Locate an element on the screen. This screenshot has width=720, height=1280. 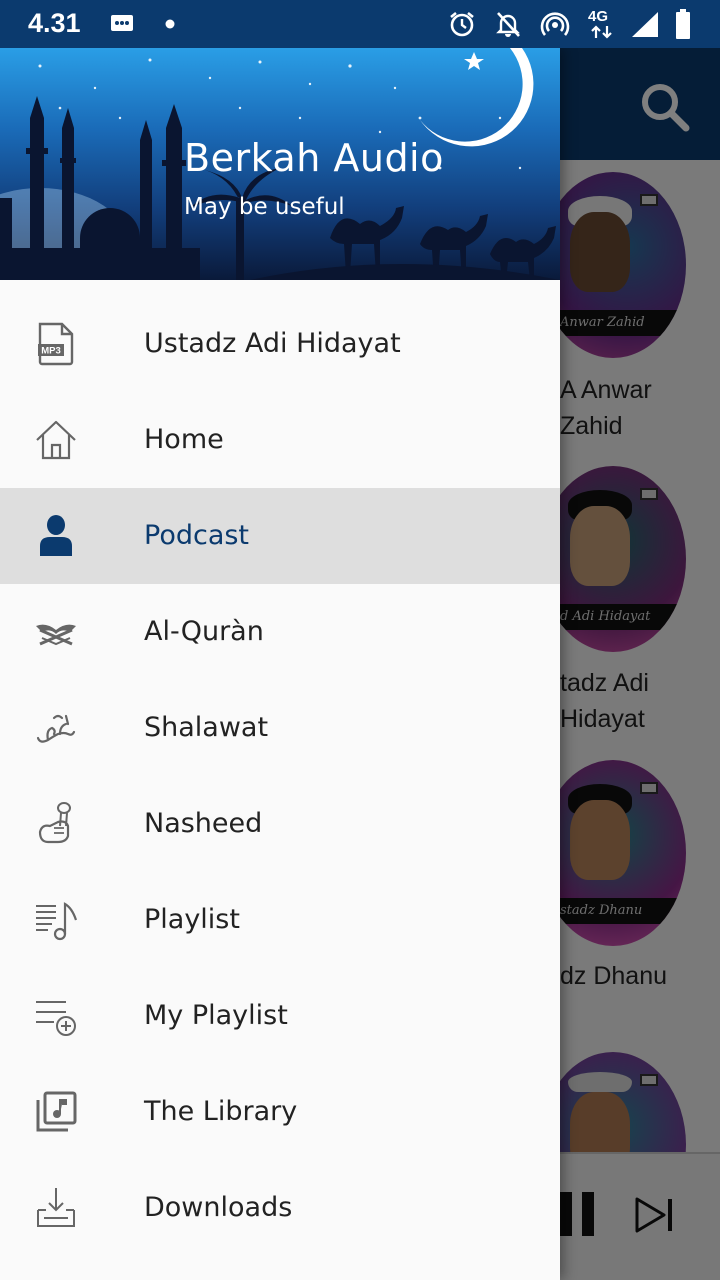
menu-item-label: Al-Quràn is located at coordinates (204, 631).